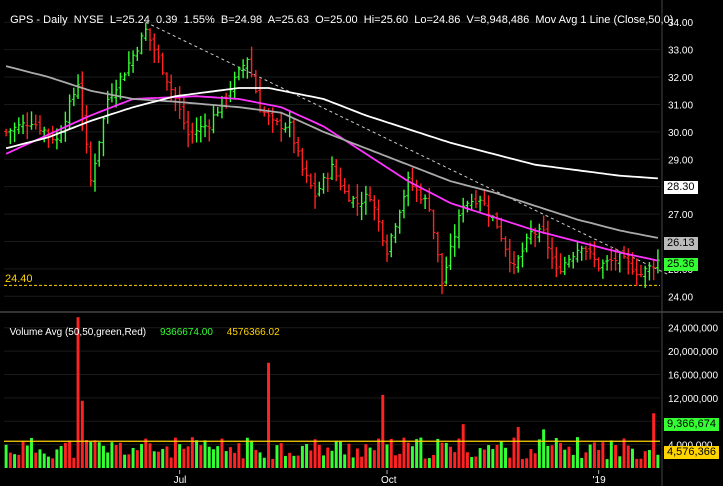 Image resolution: width=723 pixels, height=486 pixels. I want to click on volume-tick-label: 16,000,000, so click(693, 375).